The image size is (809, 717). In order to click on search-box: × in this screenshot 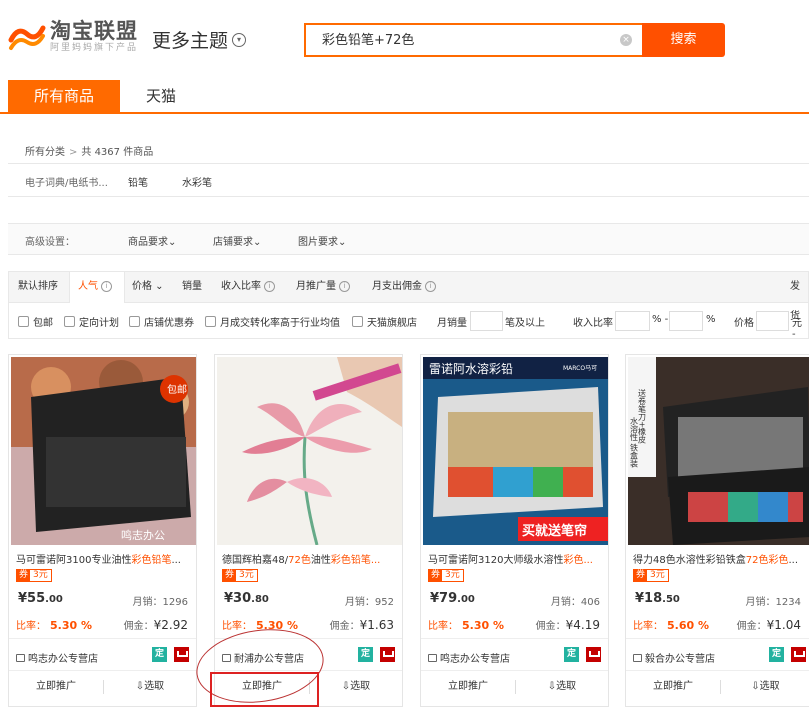, I will do `click(474, 40)`.